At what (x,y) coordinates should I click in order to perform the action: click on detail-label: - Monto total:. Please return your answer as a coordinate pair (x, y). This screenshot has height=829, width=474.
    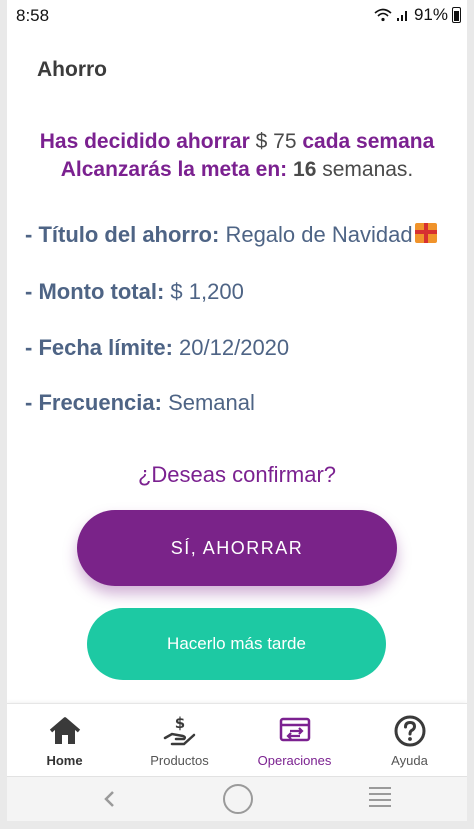
    Looking at the image, I should click on (95, 291).